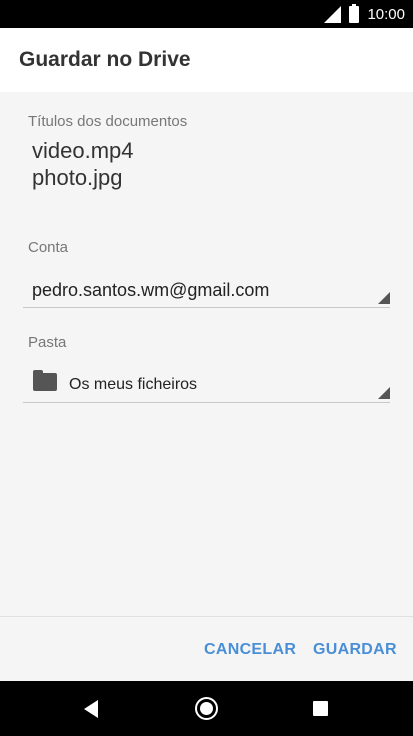 The image size is (413, 736). I want to click on account-value: pedro.santos.wm@gmail.com, so click(151, 290).